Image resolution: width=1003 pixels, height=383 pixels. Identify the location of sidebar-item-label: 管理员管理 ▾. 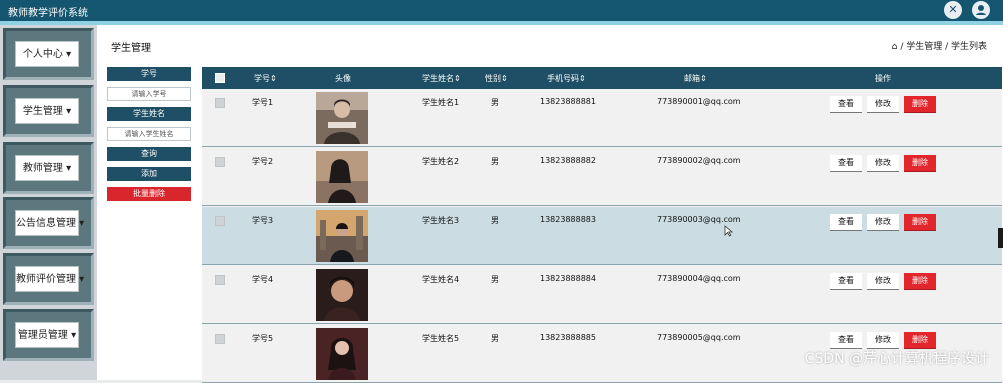
(47, 335).